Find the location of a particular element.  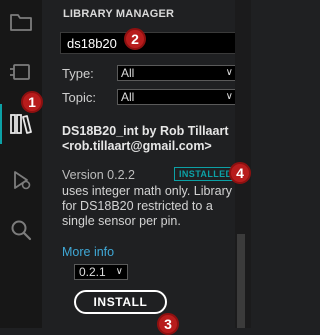

install-button: INSTALL is located at coordinates (120, 302).